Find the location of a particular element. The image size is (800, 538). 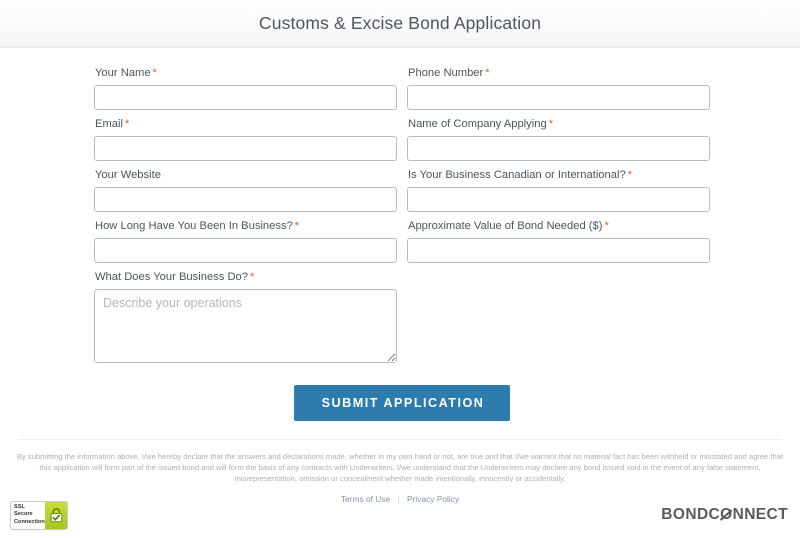

page-title: Customs & Excise Bond Application is located at coordinates (400, 23).